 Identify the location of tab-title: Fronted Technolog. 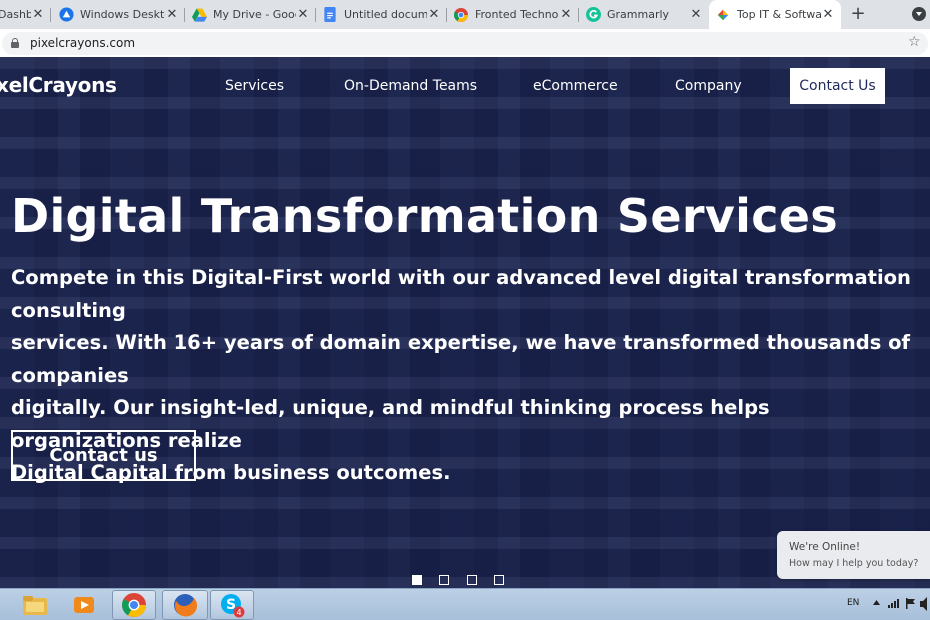
(517, 14).